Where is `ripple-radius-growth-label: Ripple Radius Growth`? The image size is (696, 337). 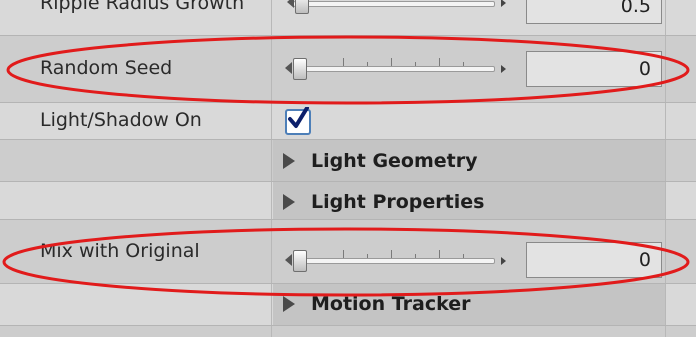
ripple-radius-growth-label: Ripple Radius Growth is located at coordinates (142, 7).